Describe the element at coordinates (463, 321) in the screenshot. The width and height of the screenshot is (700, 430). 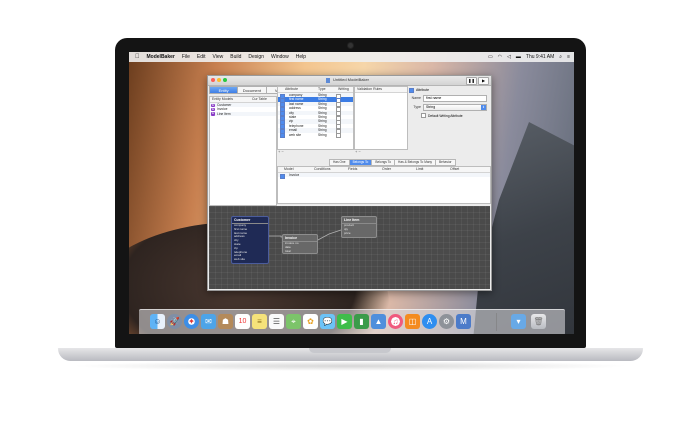
I see `modelbaker-icon: M` at that location.